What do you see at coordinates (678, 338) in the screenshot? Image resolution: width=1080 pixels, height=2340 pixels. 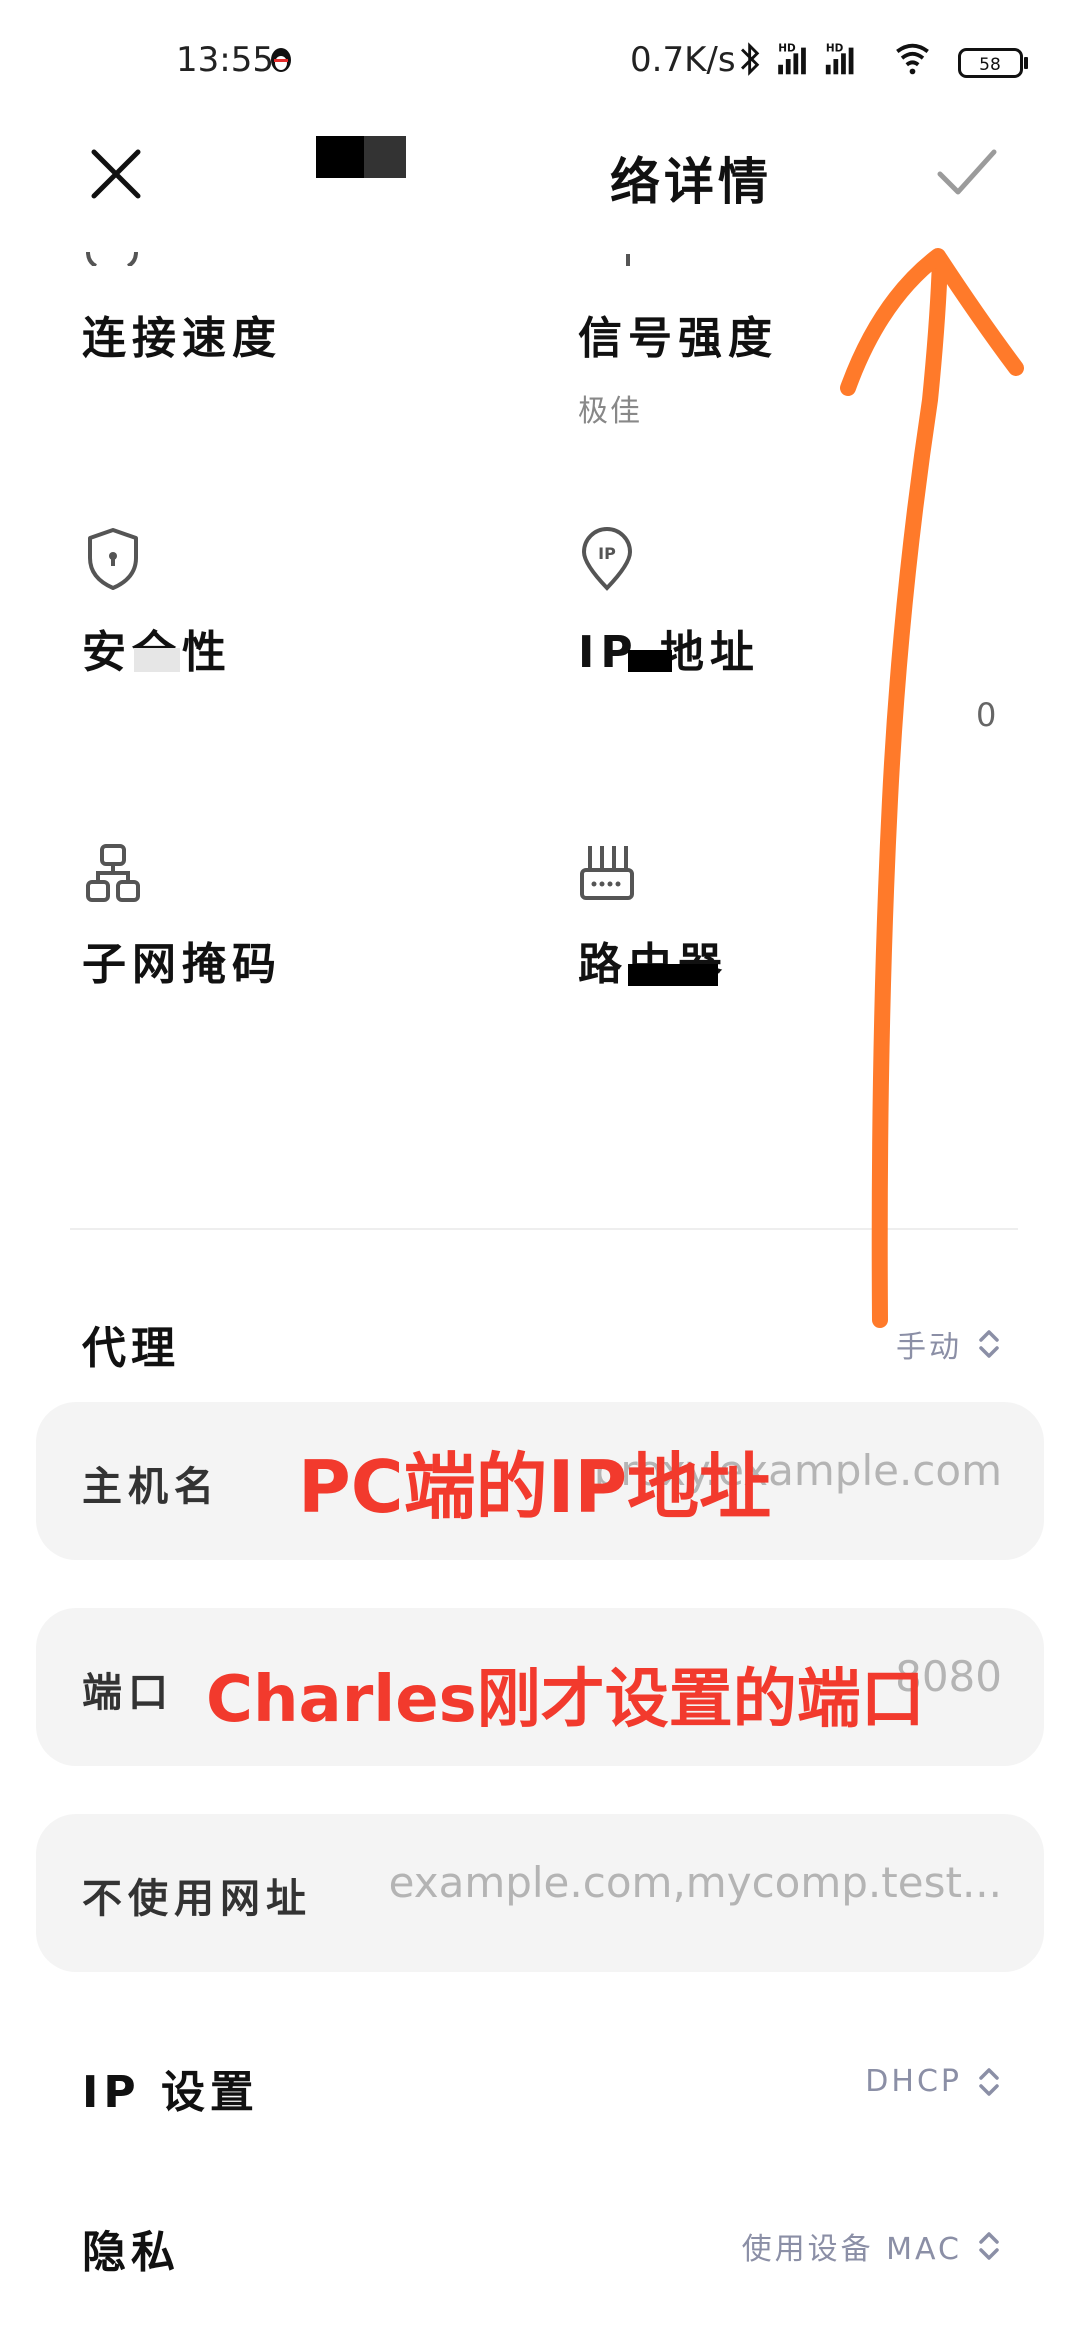 I see `signal-strength-label: 信号强度` at bounding box center [678, 338].